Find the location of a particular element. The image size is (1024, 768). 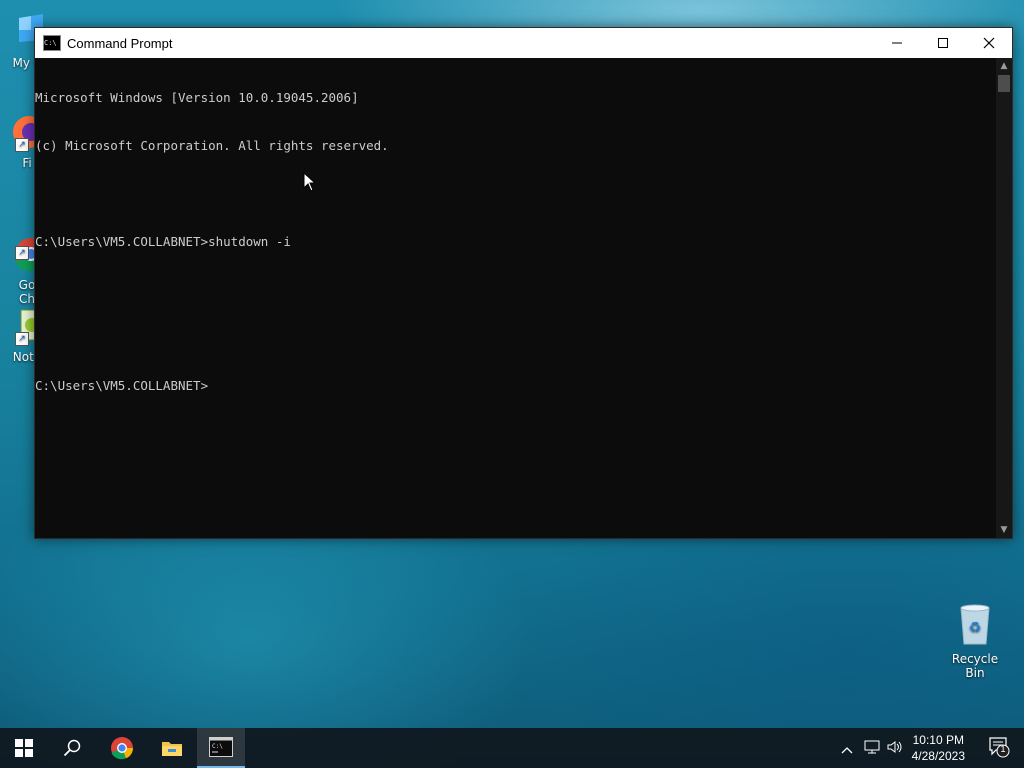

desktop-icon-recycle-bin: ♻ Recycle Bin is located at coordinates (975, 640).